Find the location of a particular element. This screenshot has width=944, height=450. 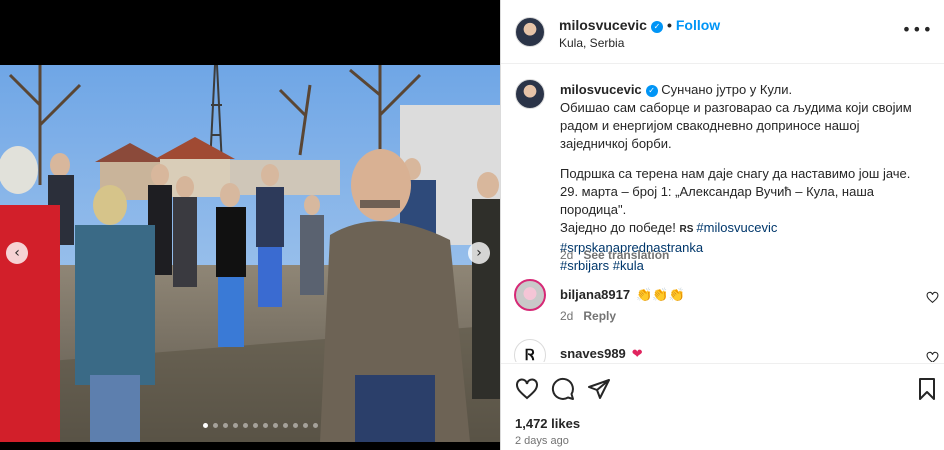

location-link: Kula, Serbia is located at coordinates (591, 43).